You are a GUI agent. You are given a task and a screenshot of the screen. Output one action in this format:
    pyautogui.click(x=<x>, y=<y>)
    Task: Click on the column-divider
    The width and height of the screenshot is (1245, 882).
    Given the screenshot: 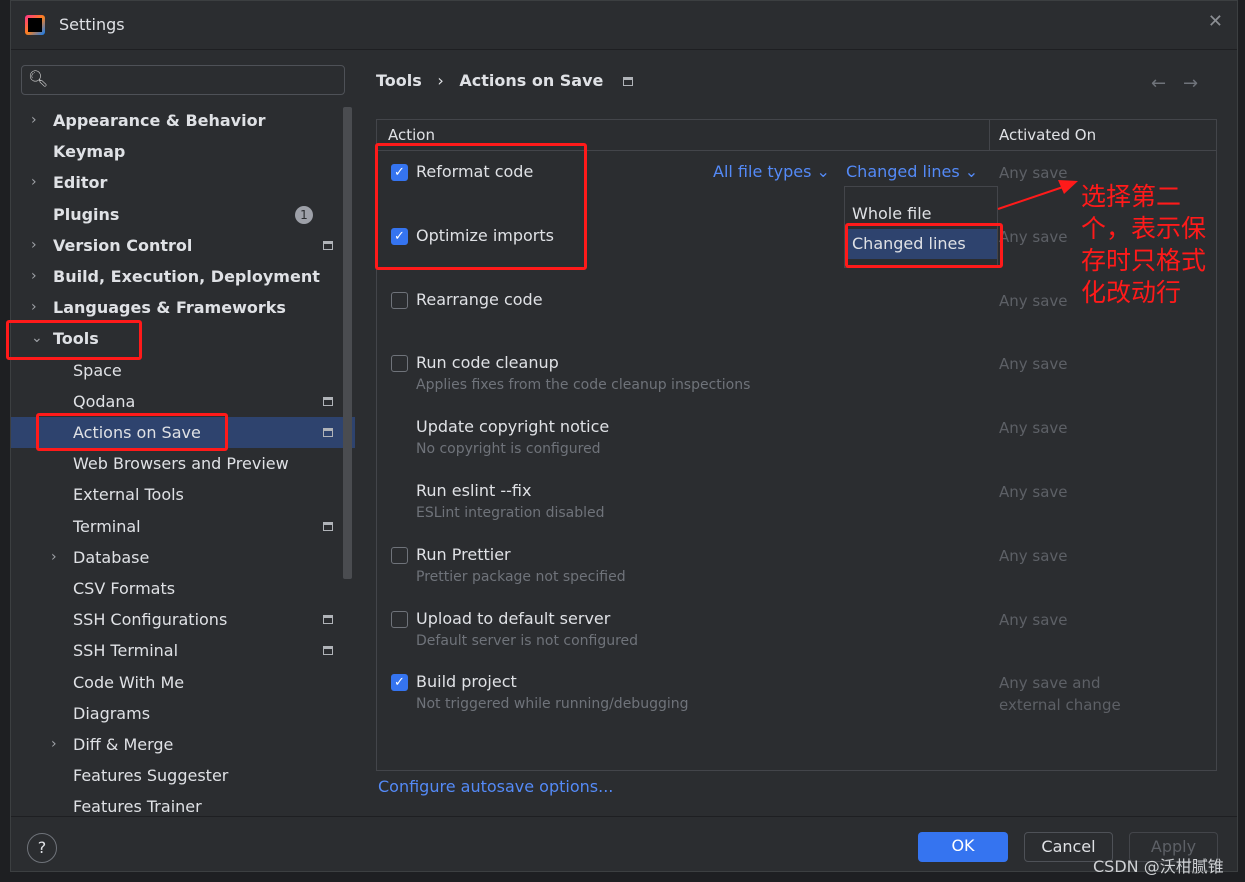 What is the action you would take?
    pyautogui.click(x=989, y=135)
    